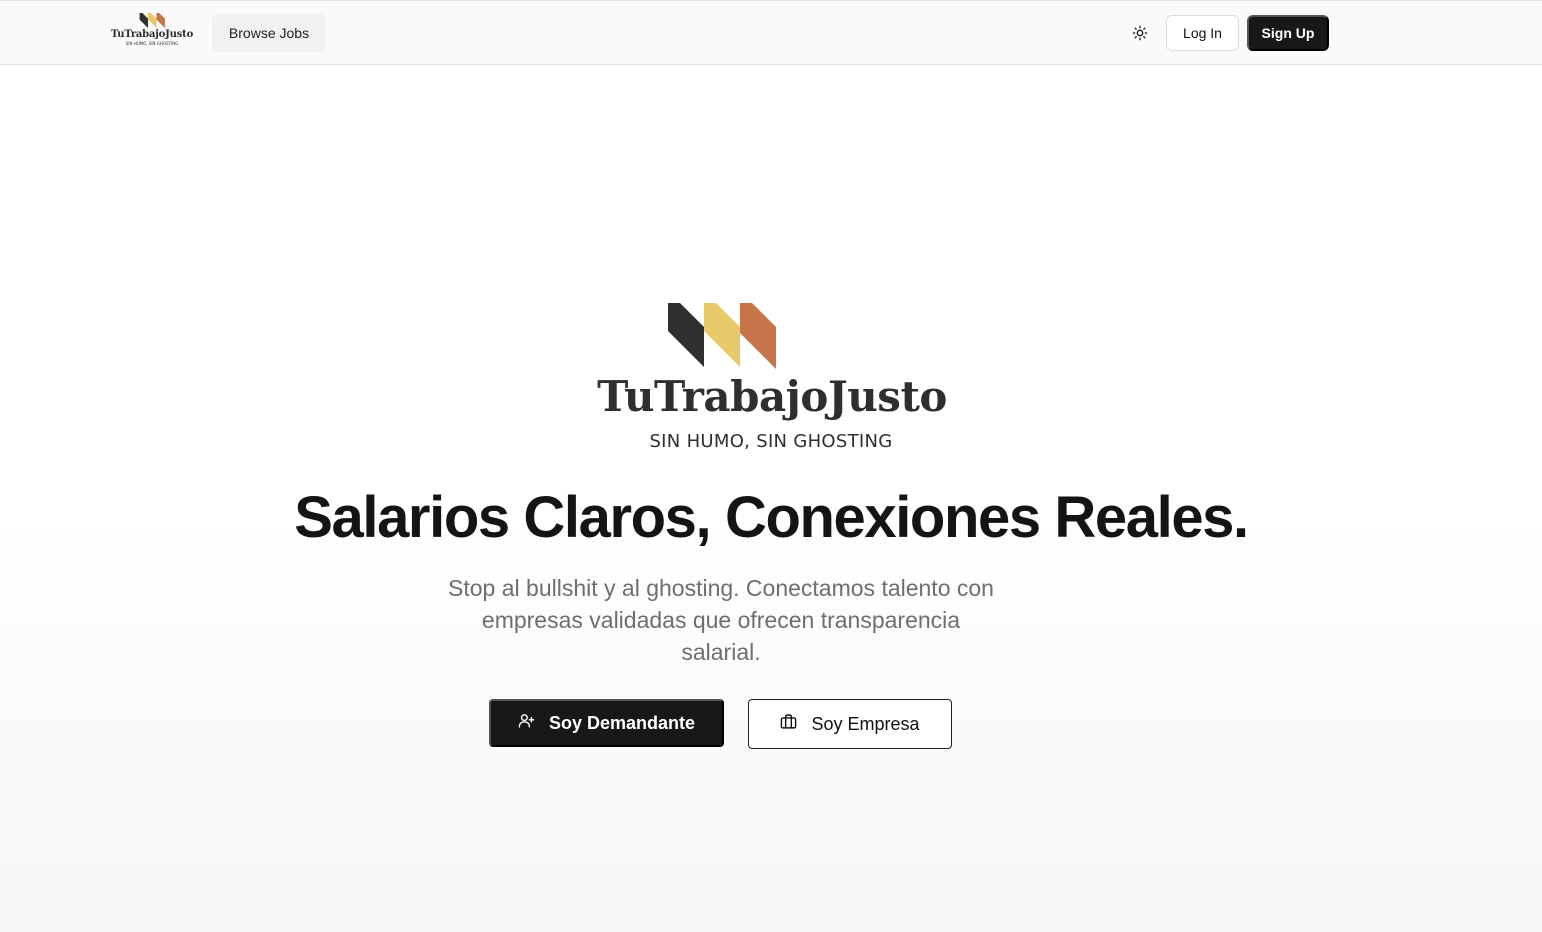 The image size is (1542, 932). I want to click on brand-name: TuTrabajoJusto, so click(152, 34).